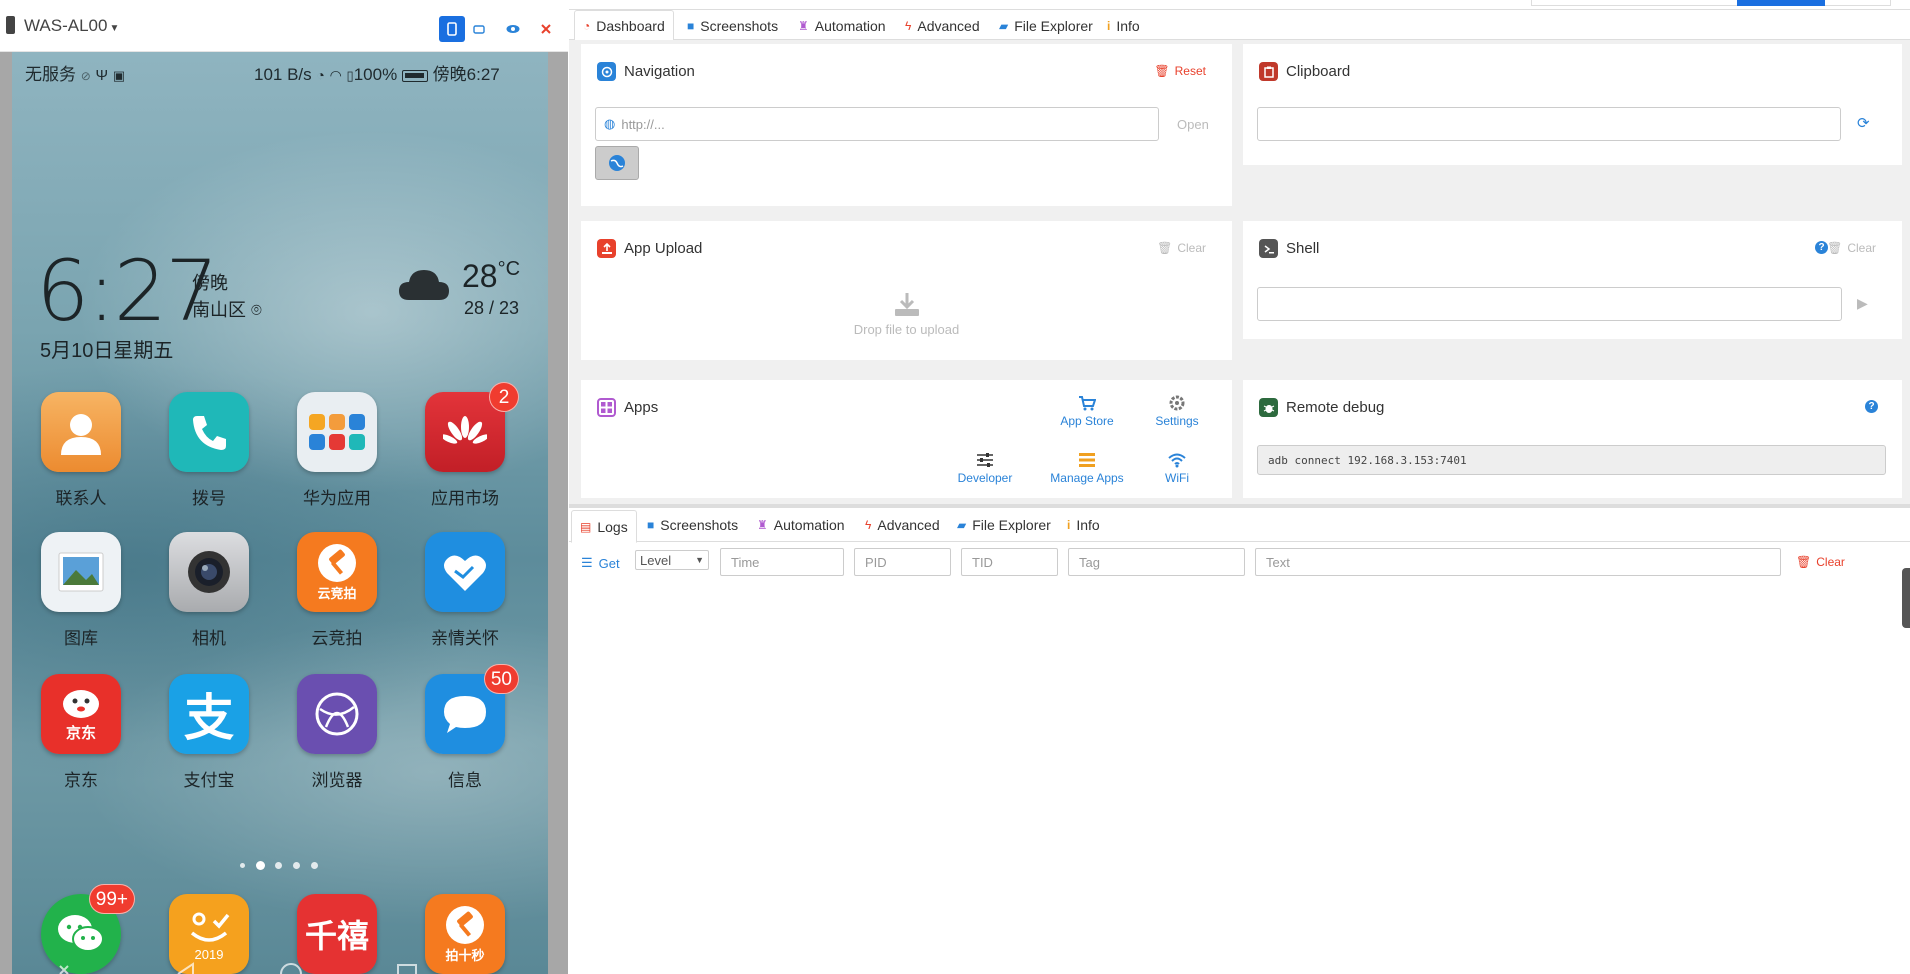 This screenshot has height=974, width=1910. What do you see at coordinates (1193, 124) in the screenshot?
I see `open-button: Open` at bounding box center [1193, 124].